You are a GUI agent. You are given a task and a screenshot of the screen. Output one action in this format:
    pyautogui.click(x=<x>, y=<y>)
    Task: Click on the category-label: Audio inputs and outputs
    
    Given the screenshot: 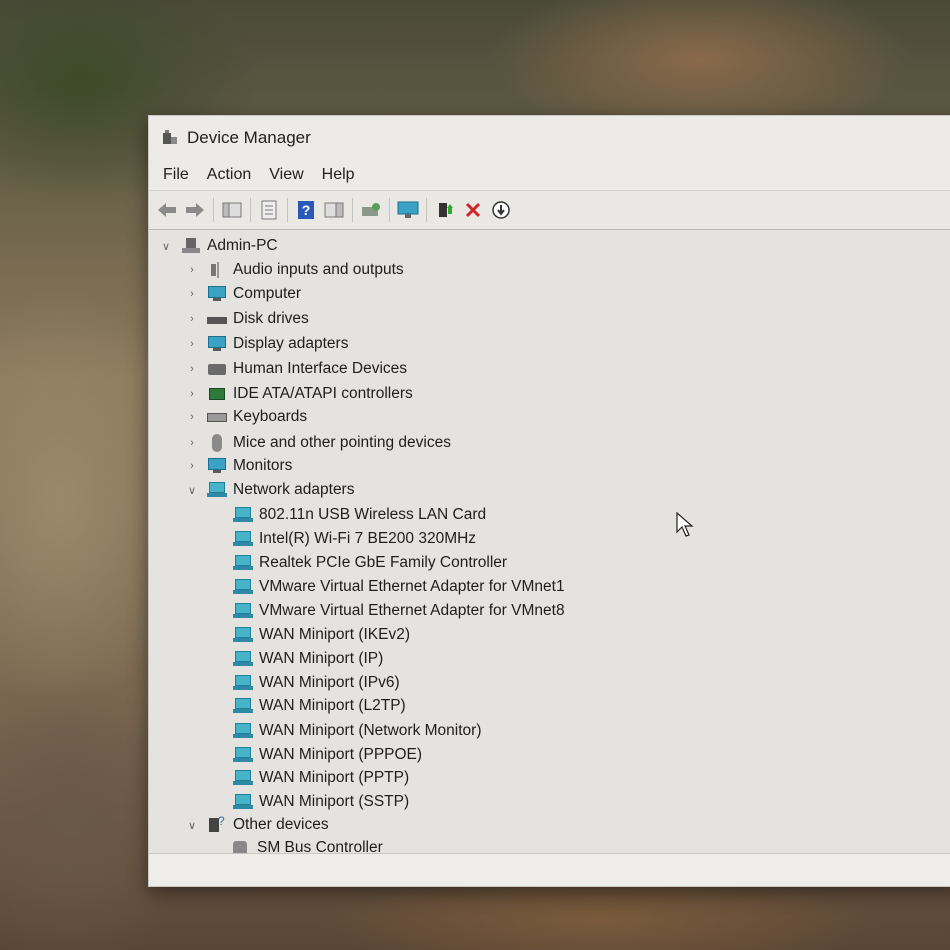 What is the action you would take?
    pyautogui.click(x=318, y=269)
    